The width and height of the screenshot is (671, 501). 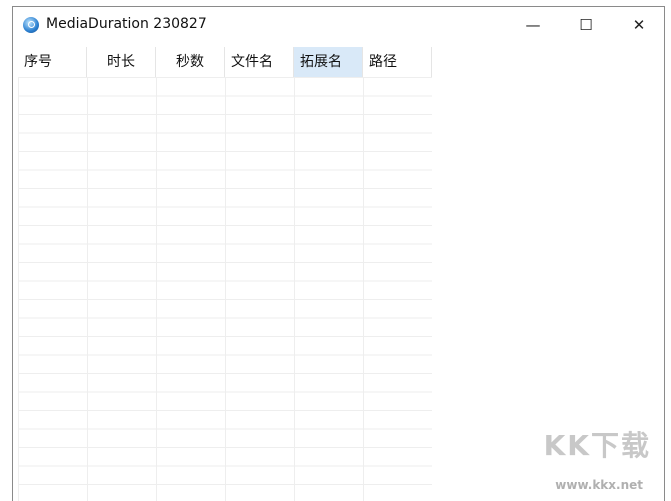 I want to click on column-header-extension: 拓展名, so click(x=328, y=62).